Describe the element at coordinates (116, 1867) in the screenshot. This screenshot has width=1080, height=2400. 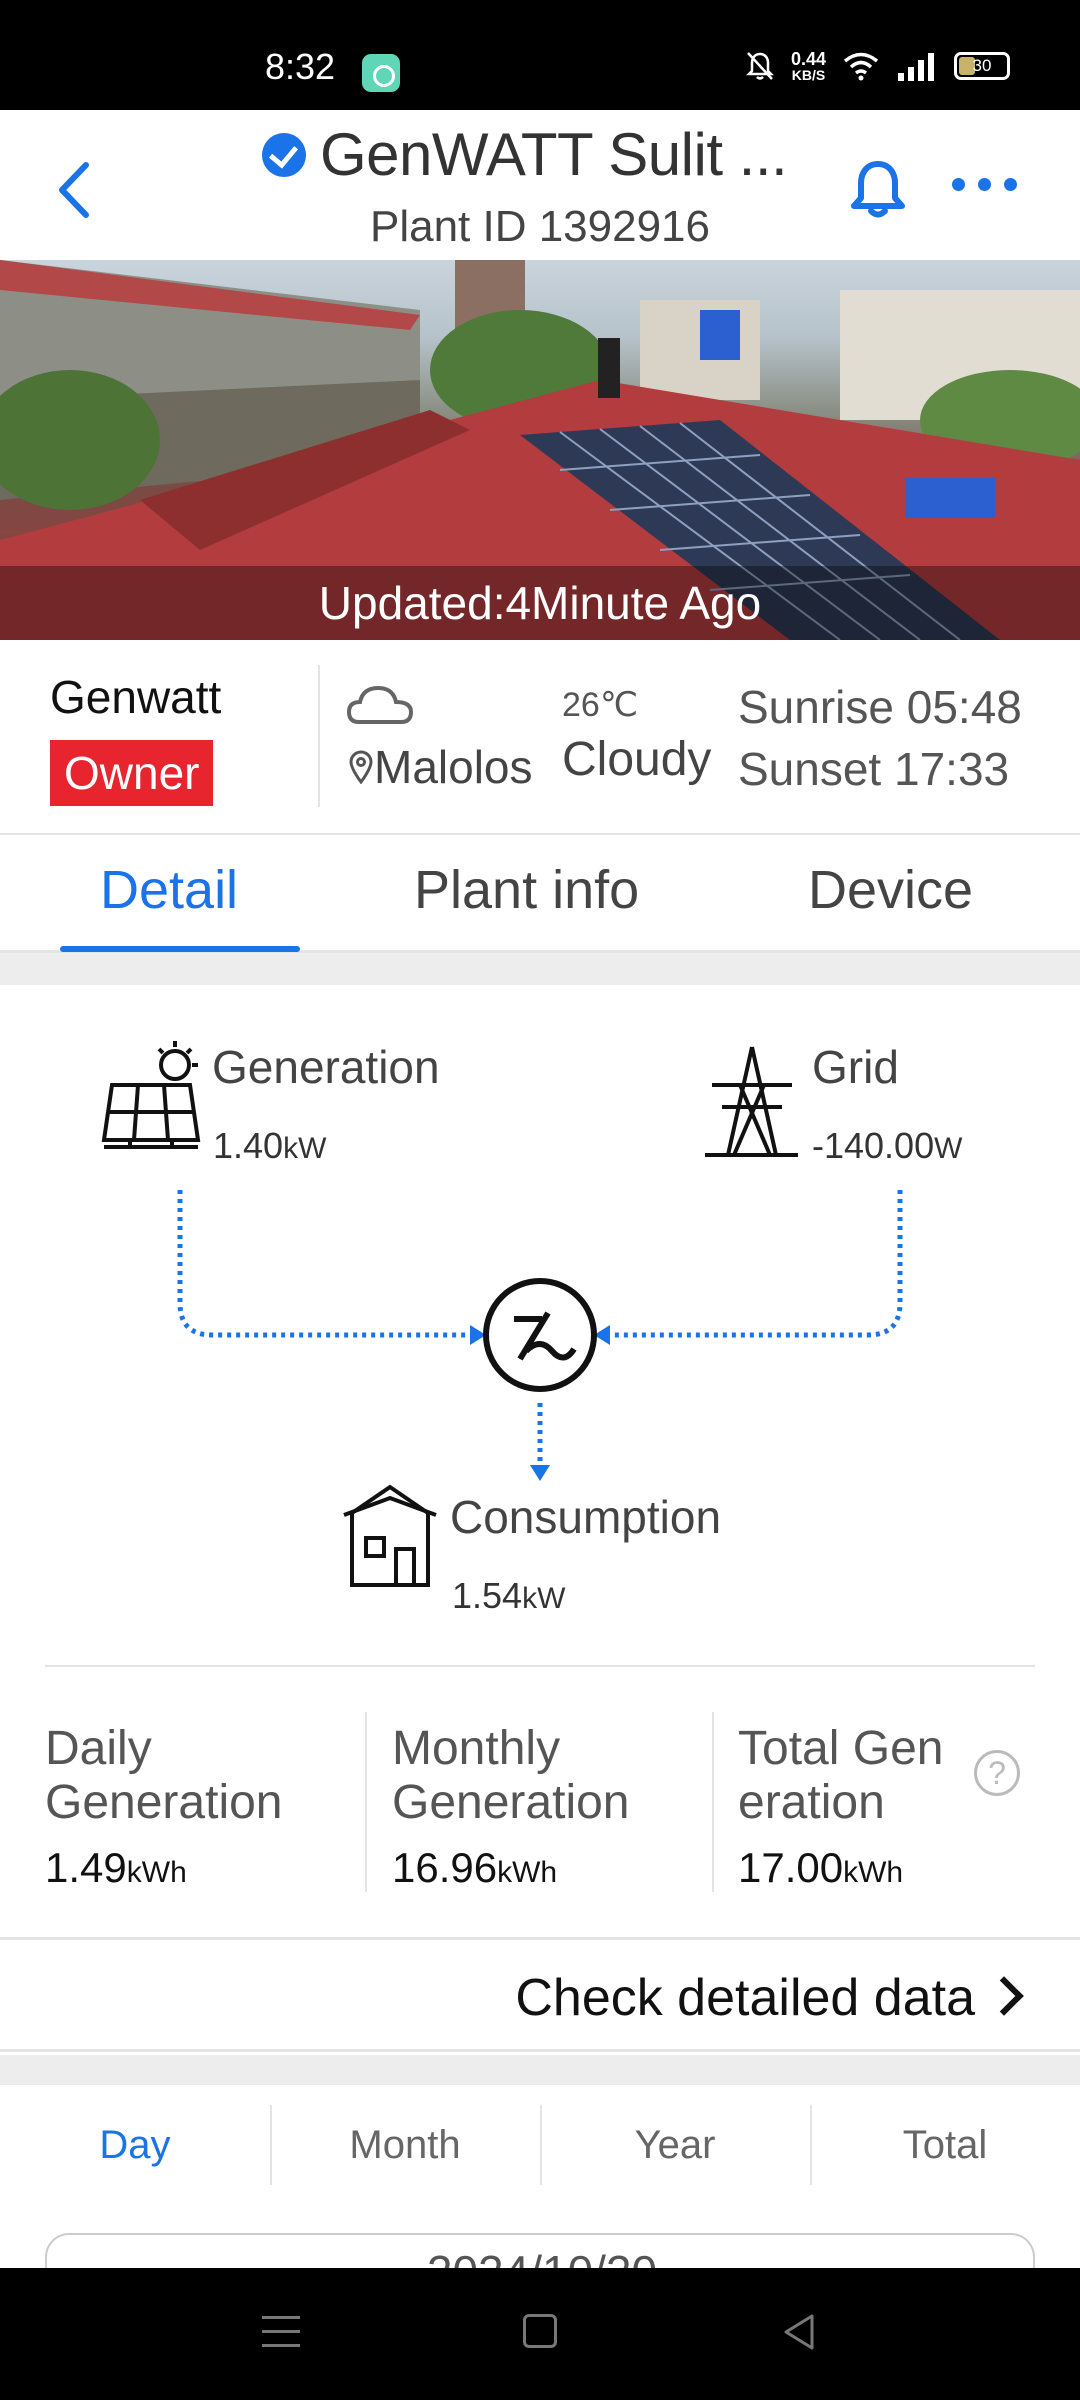
I see `stat-value: 1.49kWh` at that location.